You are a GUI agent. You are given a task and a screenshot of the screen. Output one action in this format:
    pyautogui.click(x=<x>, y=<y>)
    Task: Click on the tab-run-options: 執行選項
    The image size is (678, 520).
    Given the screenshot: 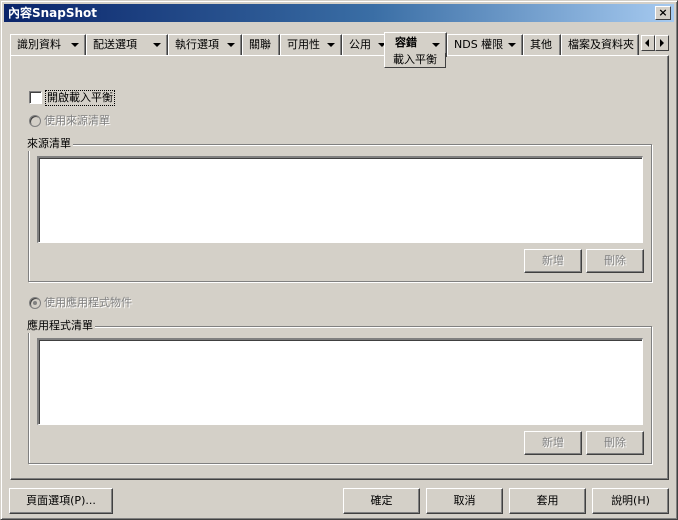 What is the action you would take?
    pyautogui.click(x=205, y=44)
    